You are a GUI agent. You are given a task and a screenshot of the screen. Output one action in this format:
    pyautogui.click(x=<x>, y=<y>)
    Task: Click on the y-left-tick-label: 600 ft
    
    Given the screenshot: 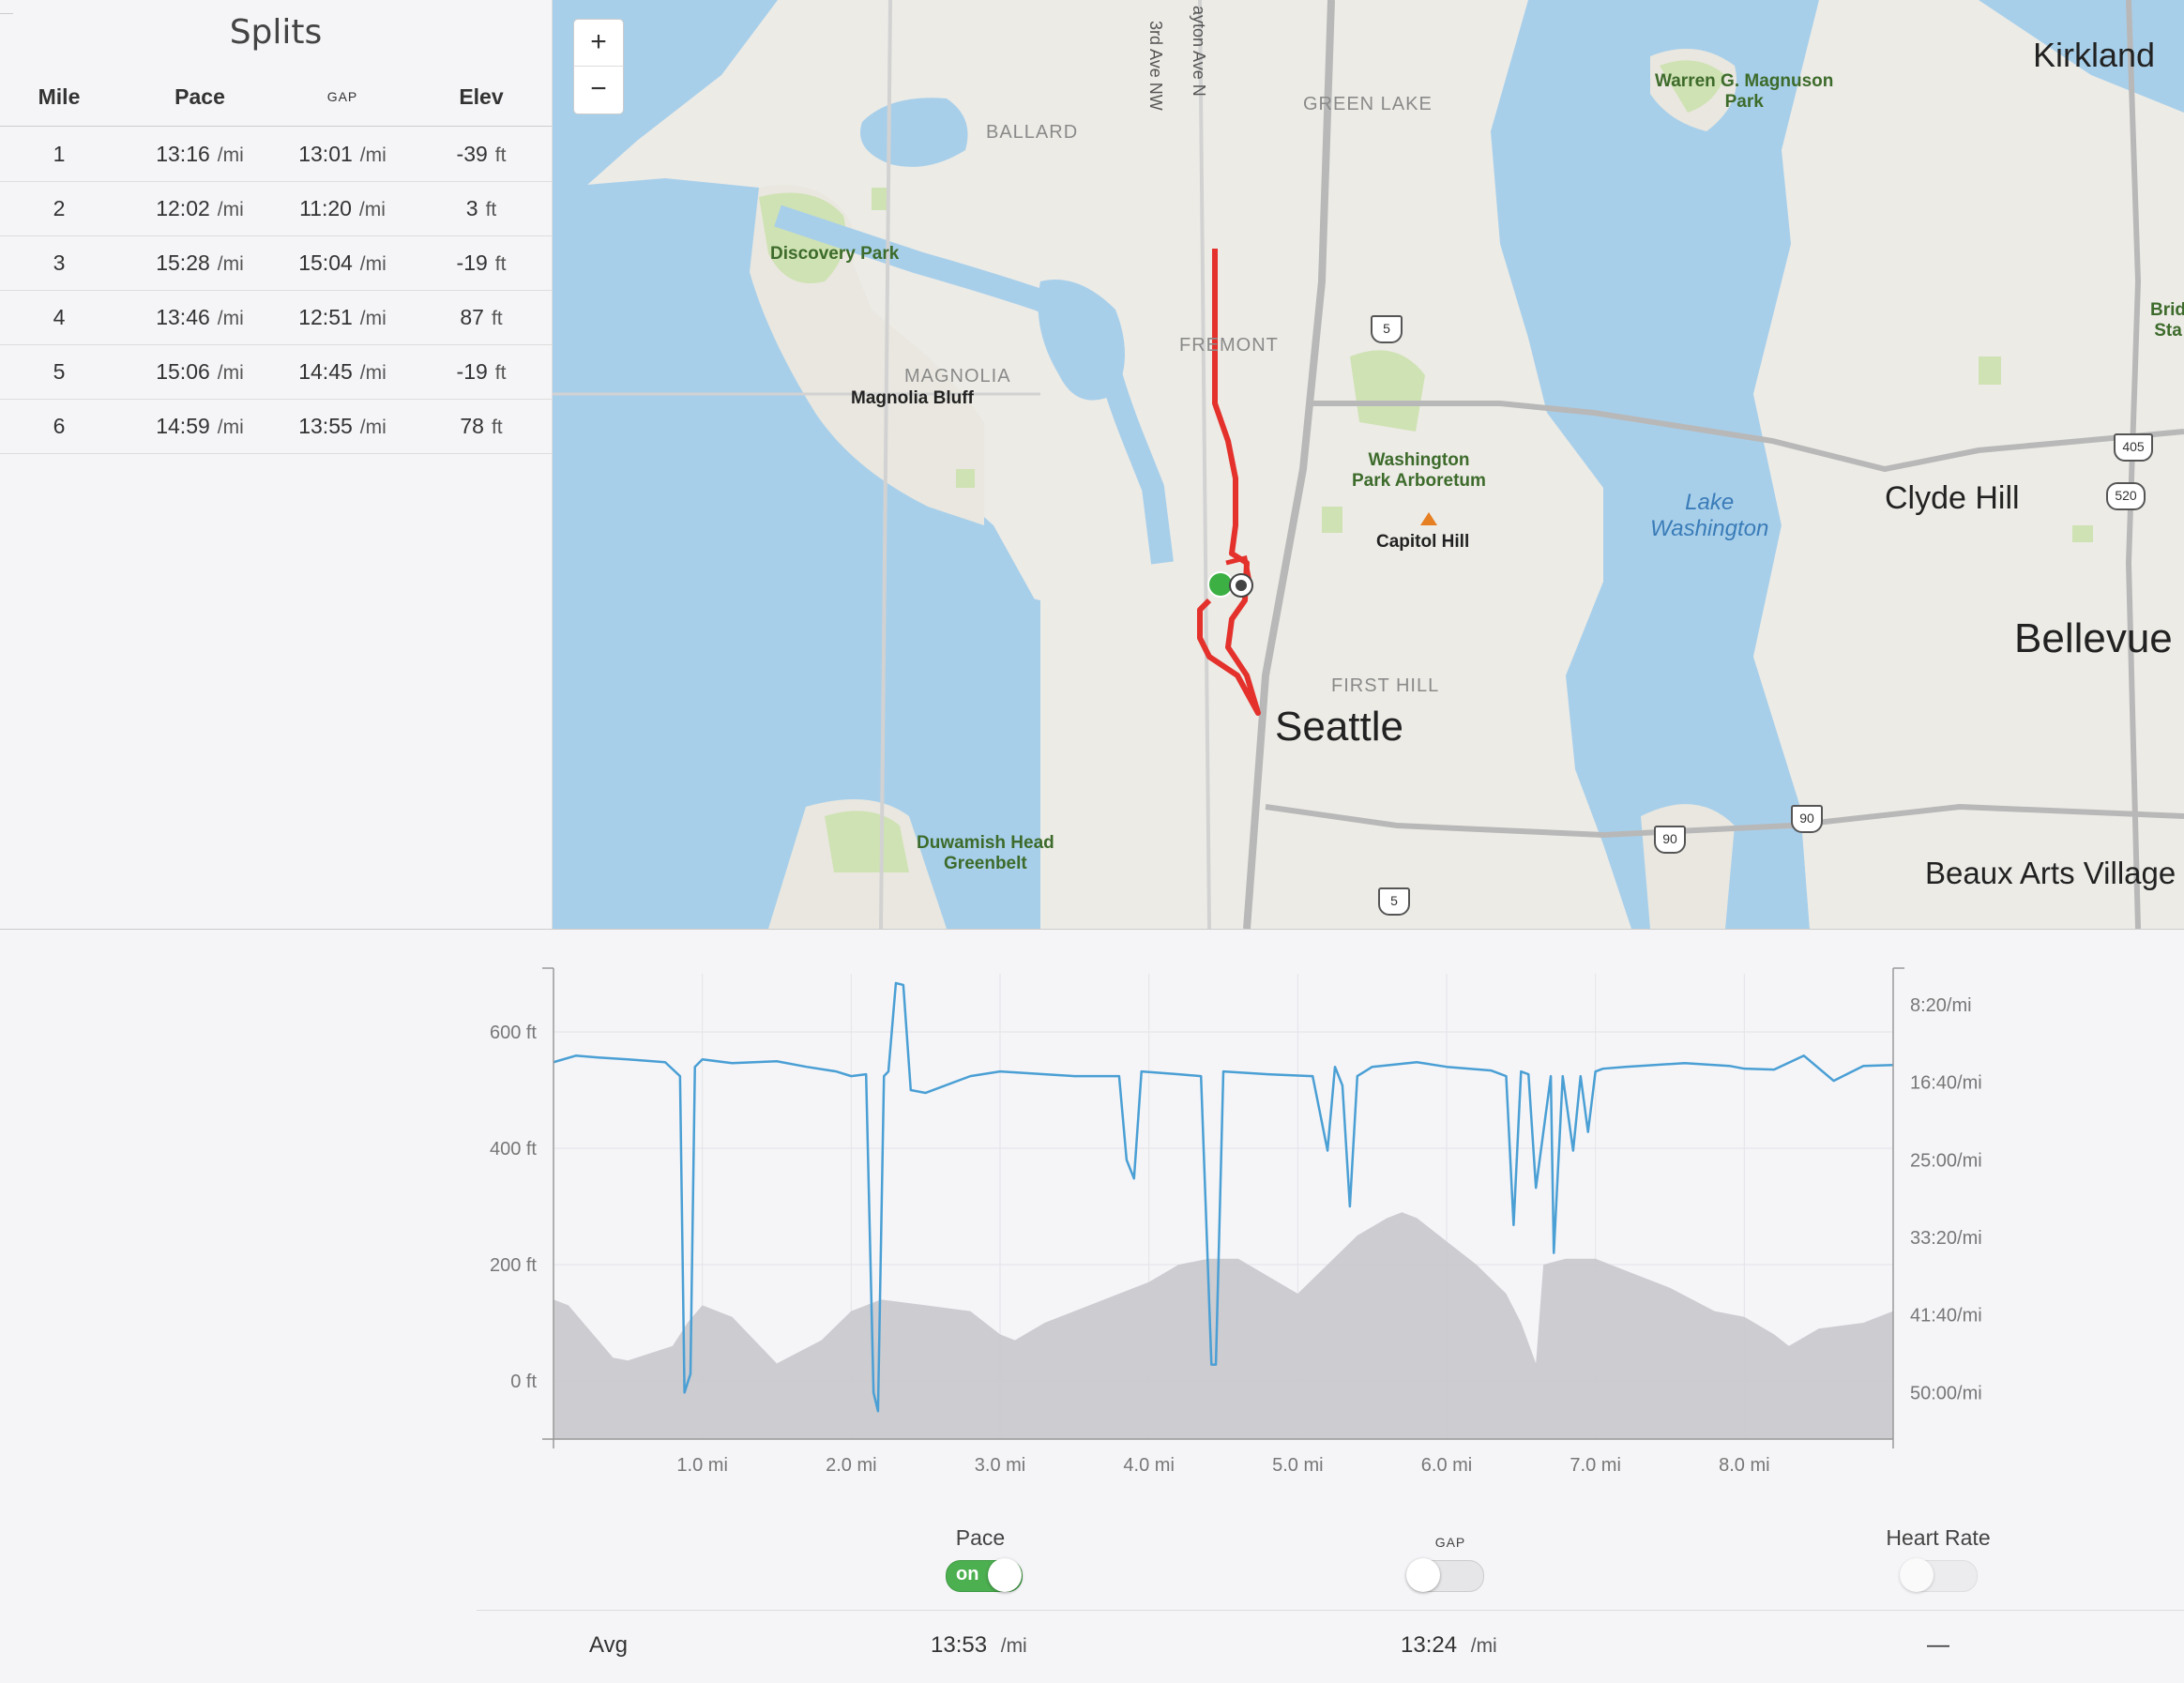 What is the action you would take?
    pyautogui.click(x=513, y=1033)
    